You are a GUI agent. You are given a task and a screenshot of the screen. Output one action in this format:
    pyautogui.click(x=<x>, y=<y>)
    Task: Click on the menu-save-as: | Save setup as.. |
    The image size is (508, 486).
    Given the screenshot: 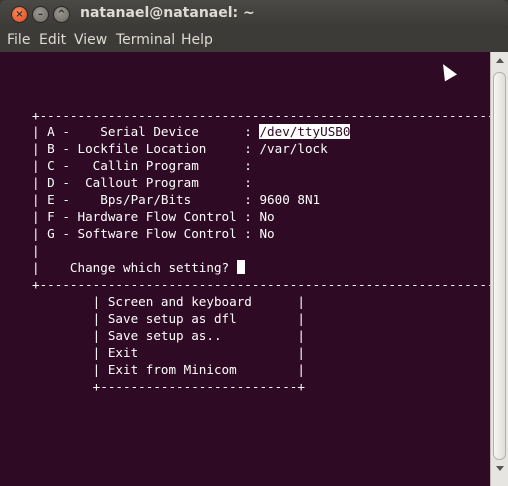 What is the action you would take?
    pyautogui.click(x=168, y=335)
    